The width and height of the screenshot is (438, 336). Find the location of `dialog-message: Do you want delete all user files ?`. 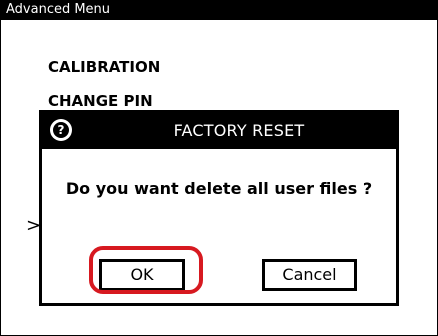

dialog-message: Do you want delete all user files ? is located at coordinates (219, 188).